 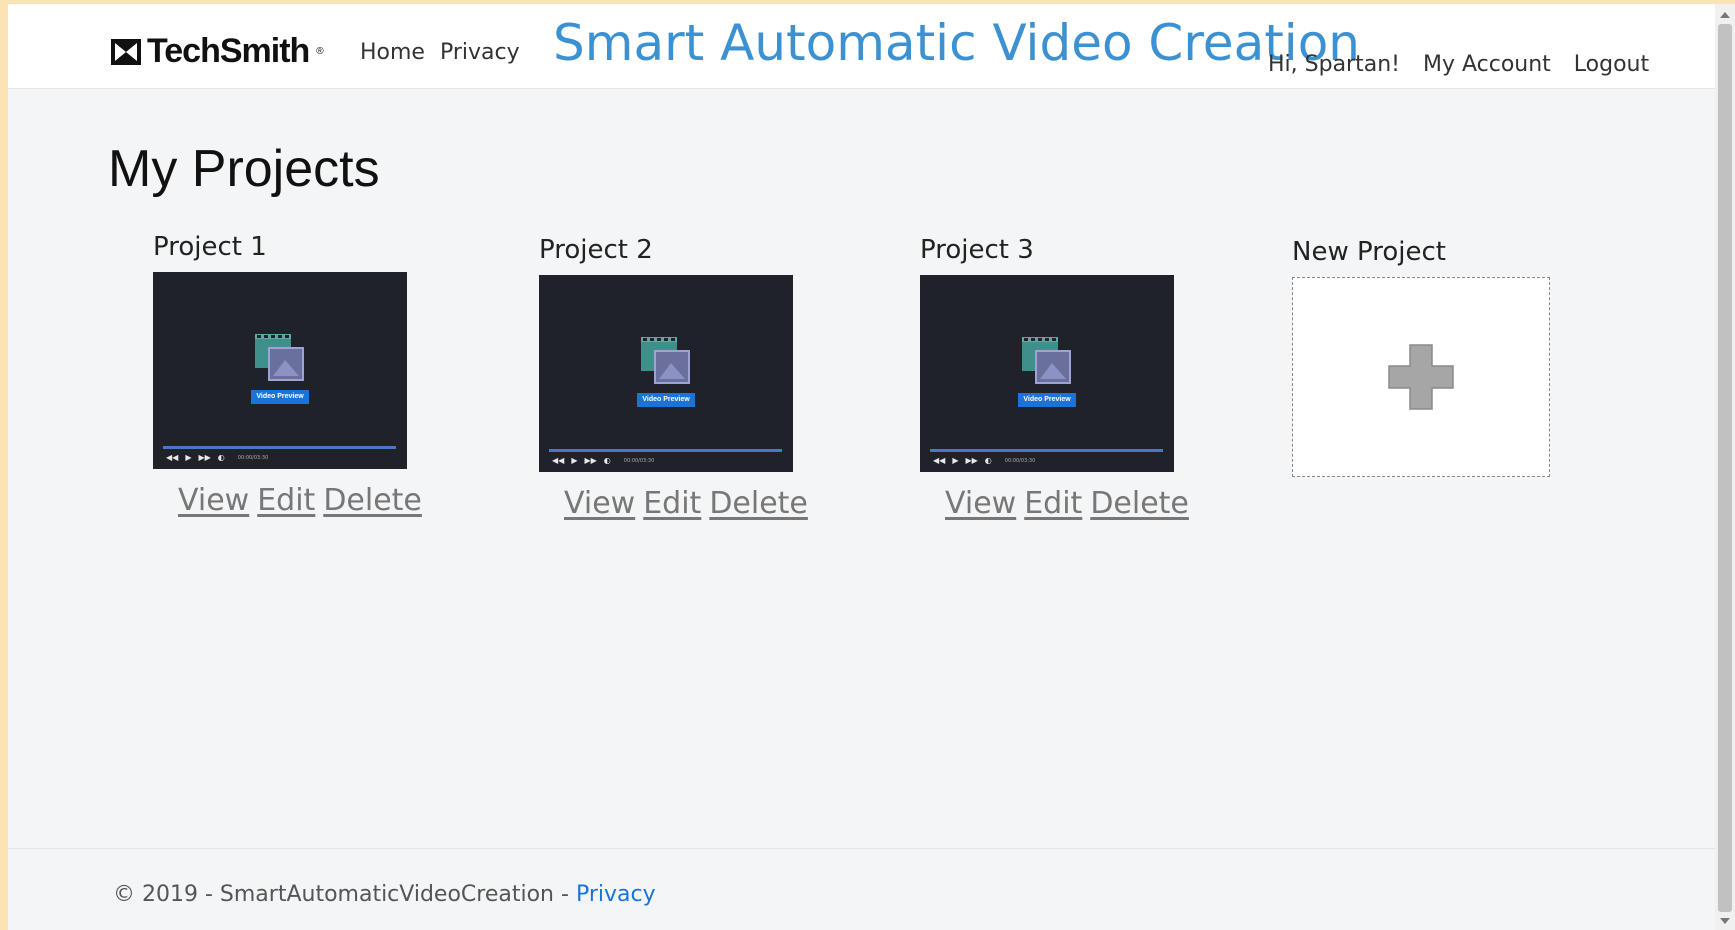 I want to click on footer-divider, so click(x=861, y=848).